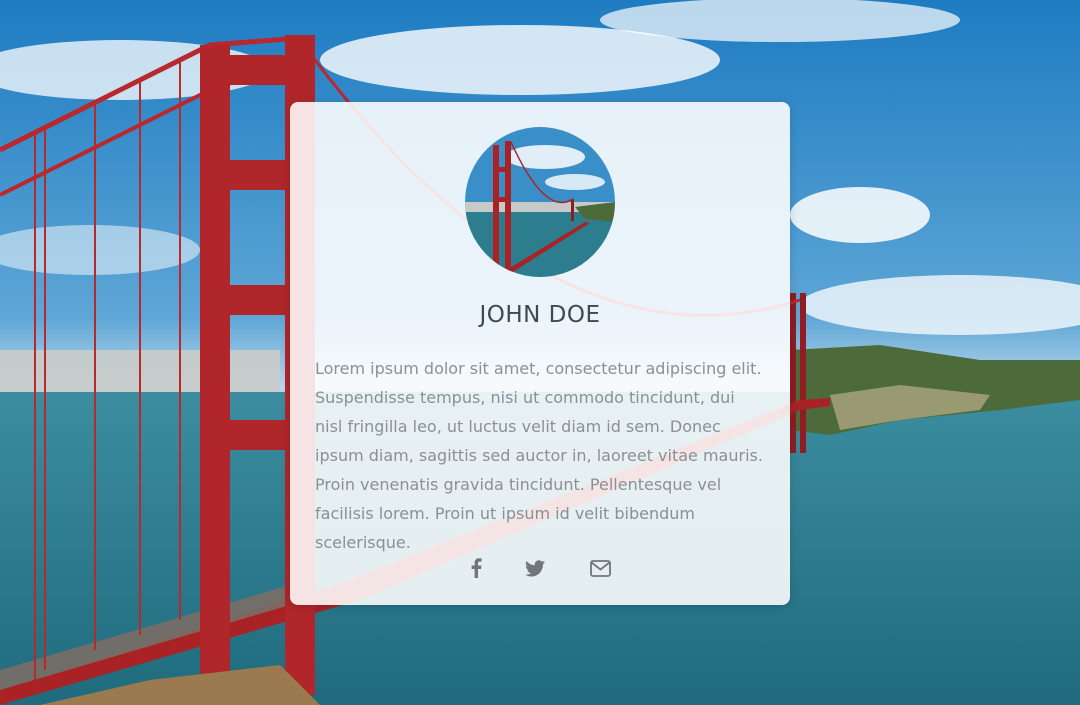 This screenshot has height=705, width=1080. I want to click on avatar, so click(540, 202).